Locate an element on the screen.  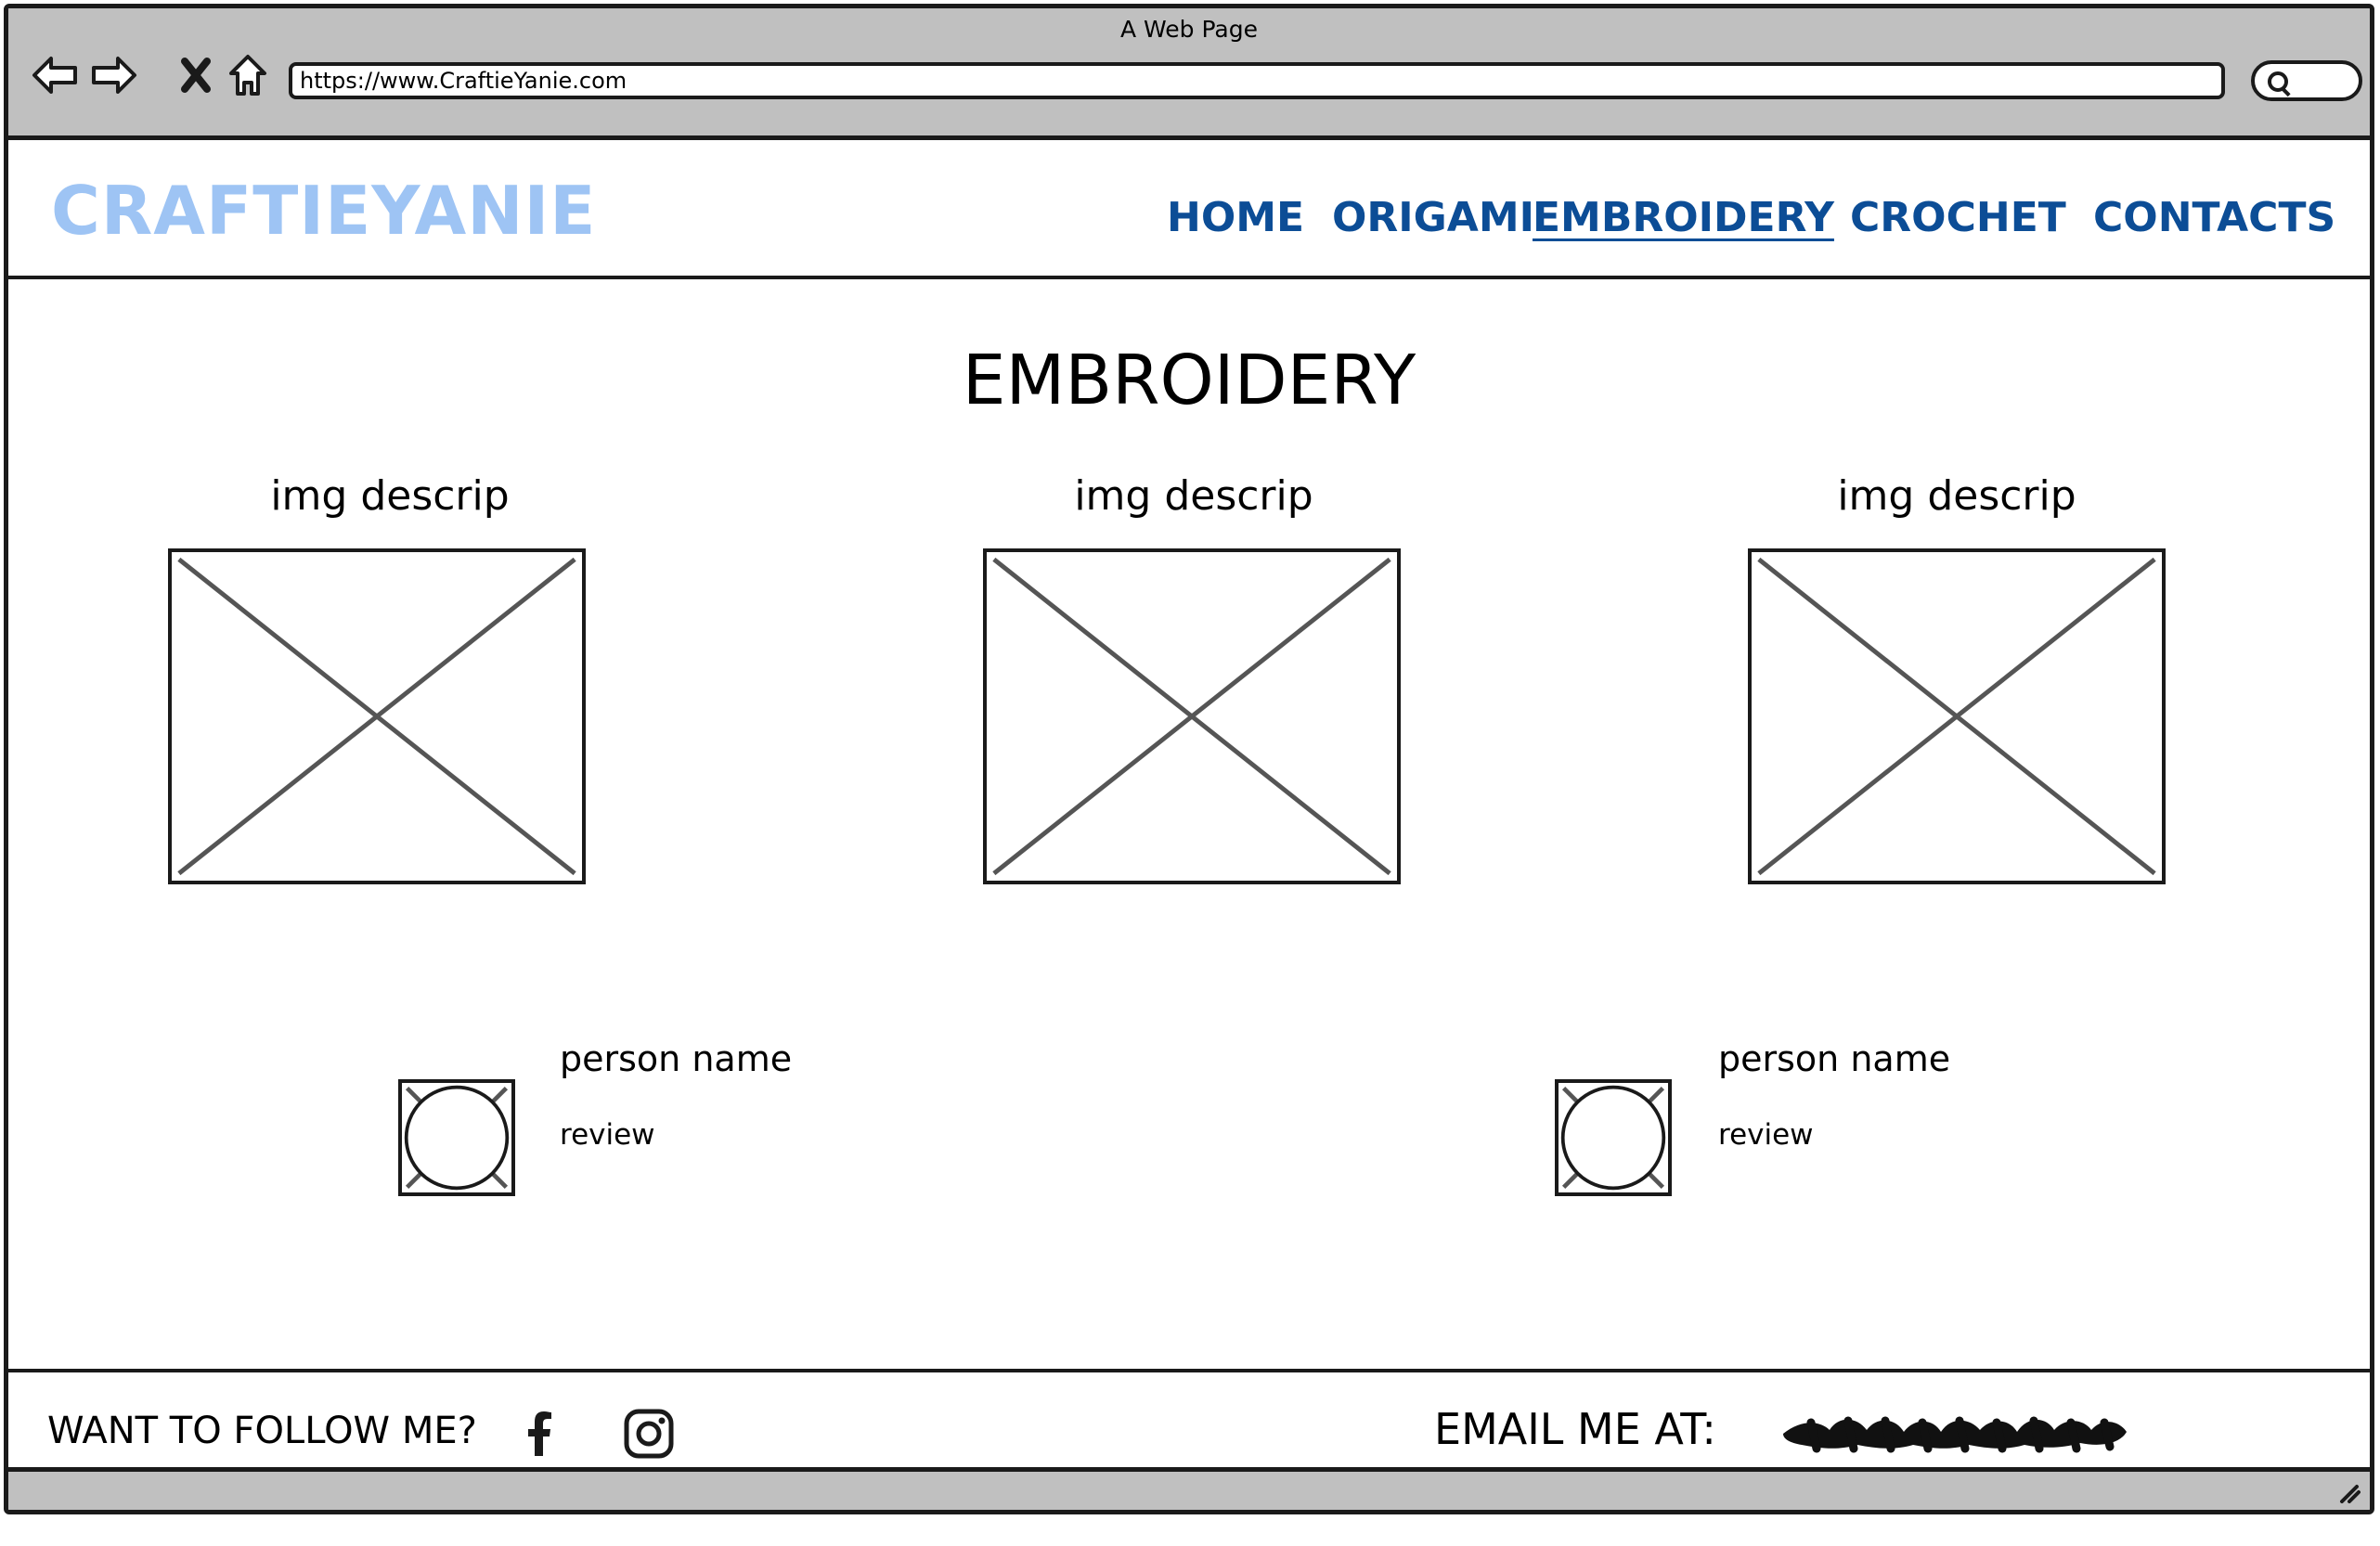
page-title: EMBROIDERY is located at coordinates (1189, 380).